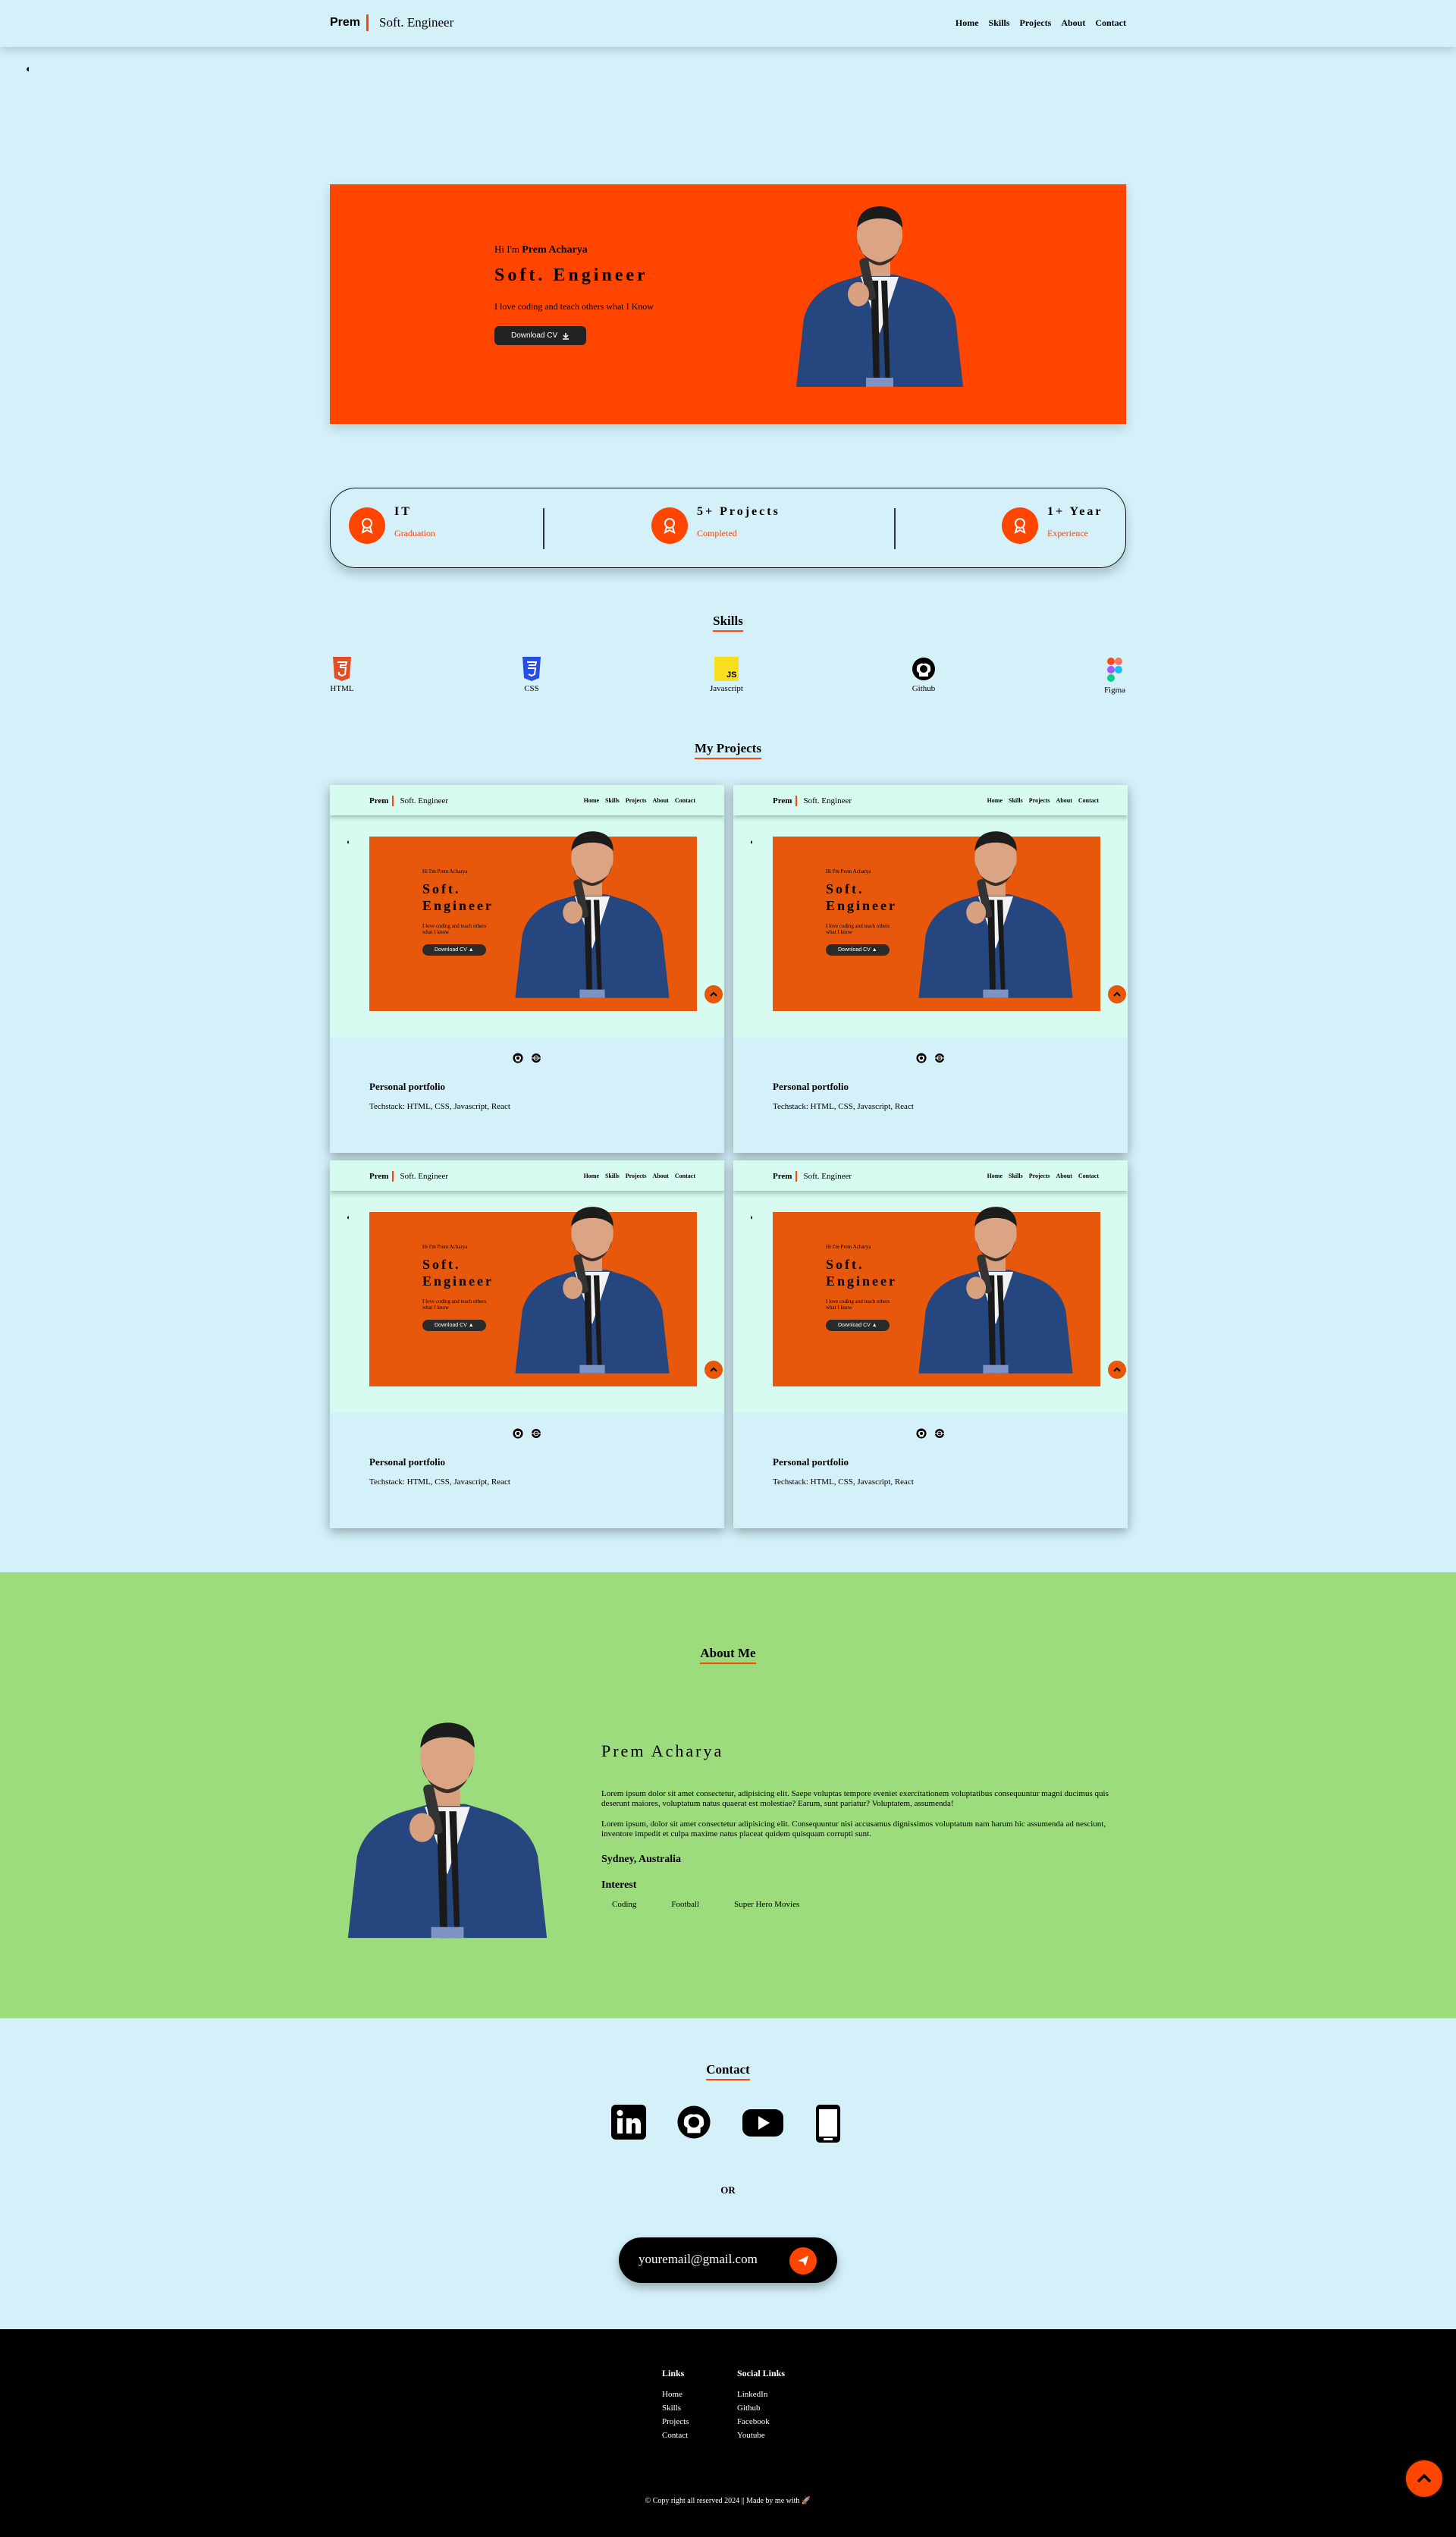  I want to click on footer-link-projects: Projects, so click(675, 2422).